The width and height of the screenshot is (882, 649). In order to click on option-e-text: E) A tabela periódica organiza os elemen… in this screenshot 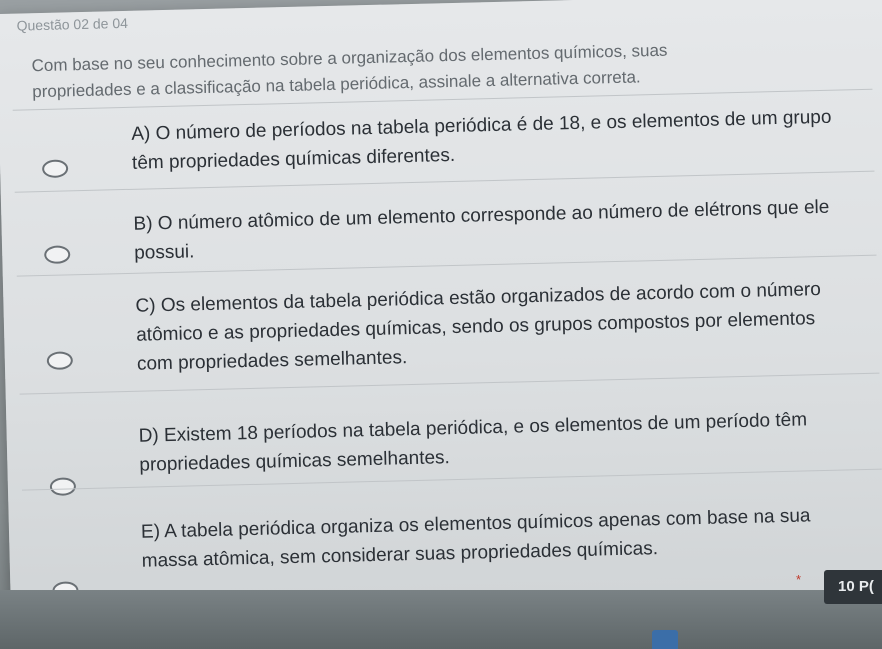, I will do `click(475, 538)`.